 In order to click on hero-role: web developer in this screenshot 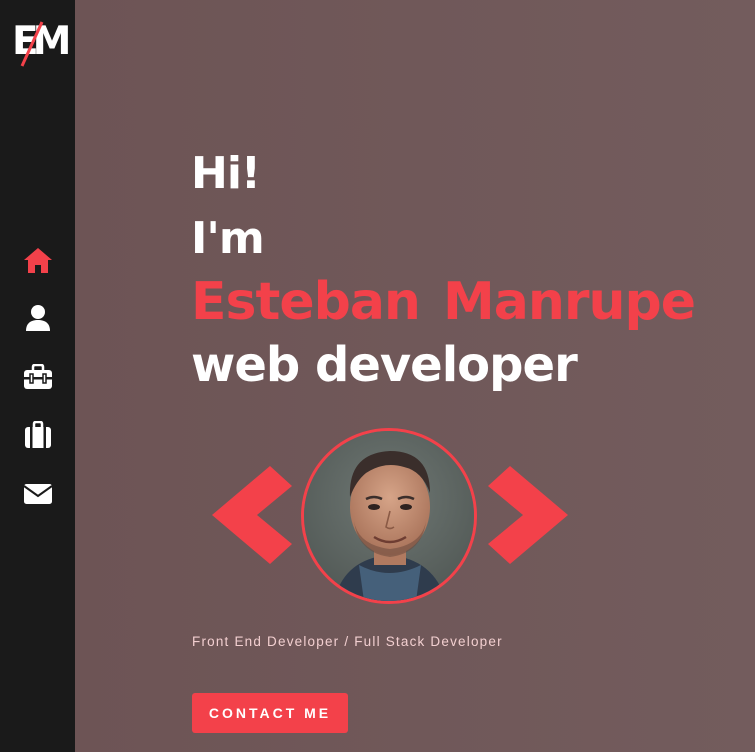, I will do `click(384, 365)`.